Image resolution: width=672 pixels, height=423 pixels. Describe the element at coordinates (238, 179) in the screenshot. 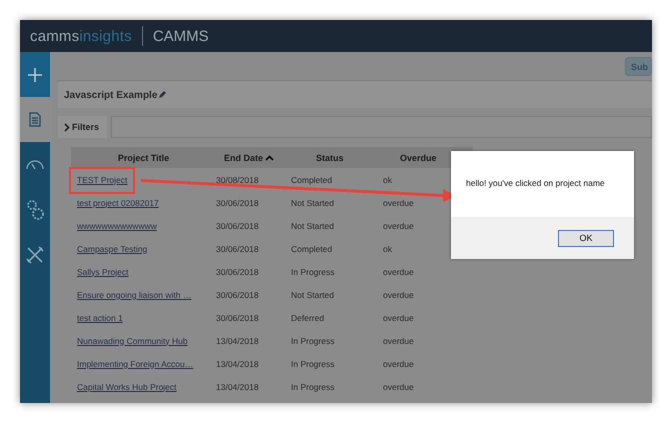

I see `table-cell-text: 30/08/2018` at that location.